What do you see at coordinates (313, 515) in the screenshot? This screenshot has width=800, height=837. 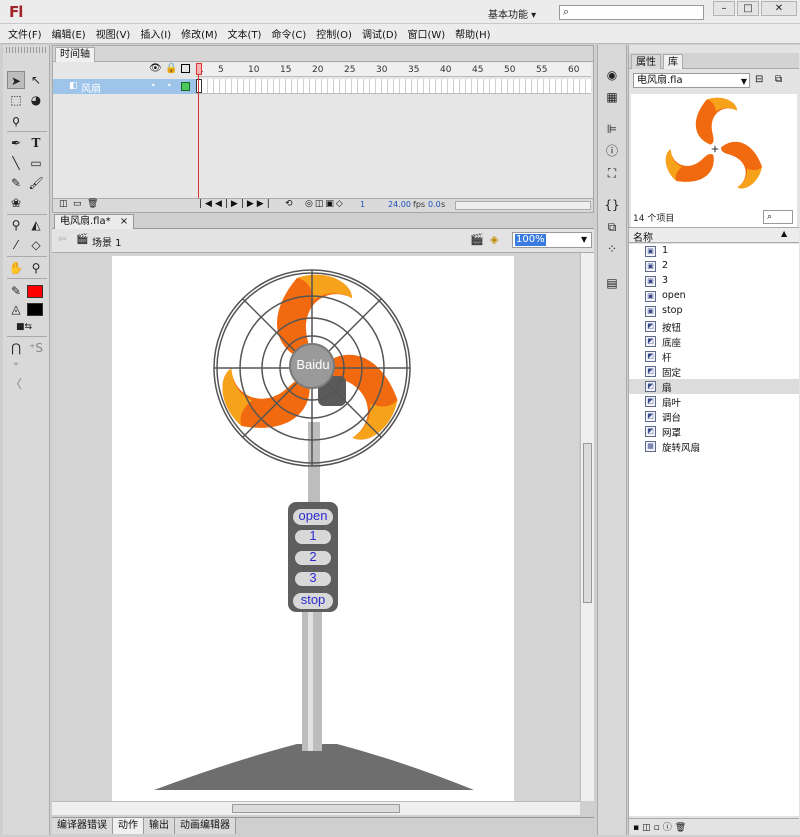 I see `open-button: open` at bounding box center [313, 515].